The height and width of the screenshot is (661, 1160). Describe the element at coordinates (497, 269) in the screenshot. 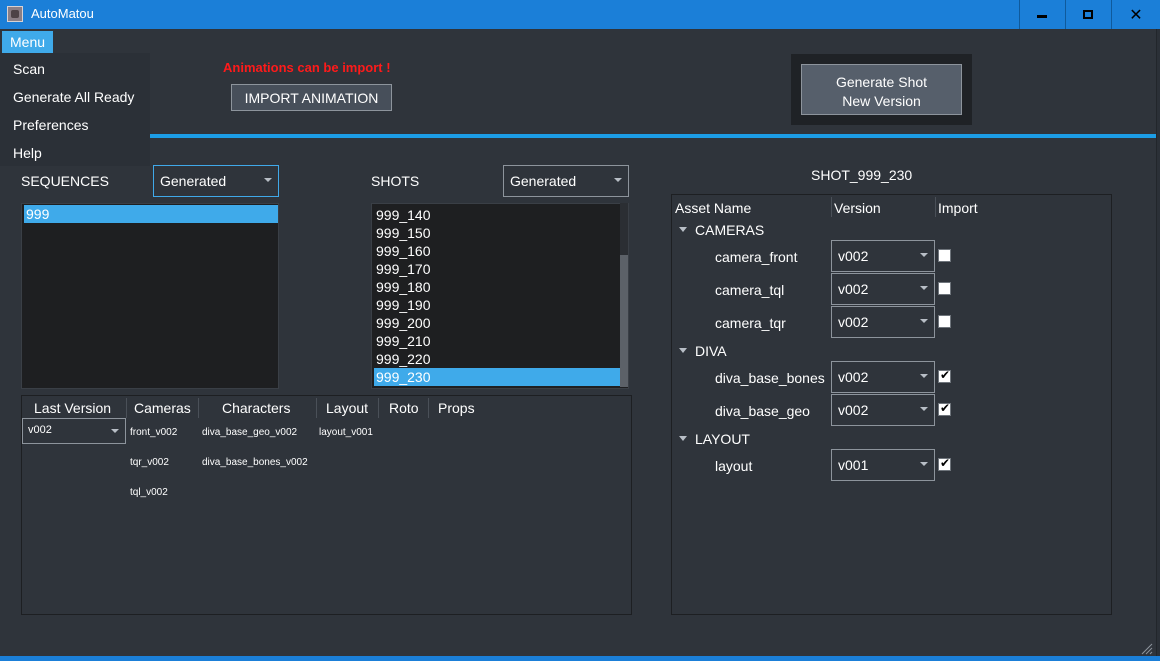

I see `shot-item: 999_170` at that location.